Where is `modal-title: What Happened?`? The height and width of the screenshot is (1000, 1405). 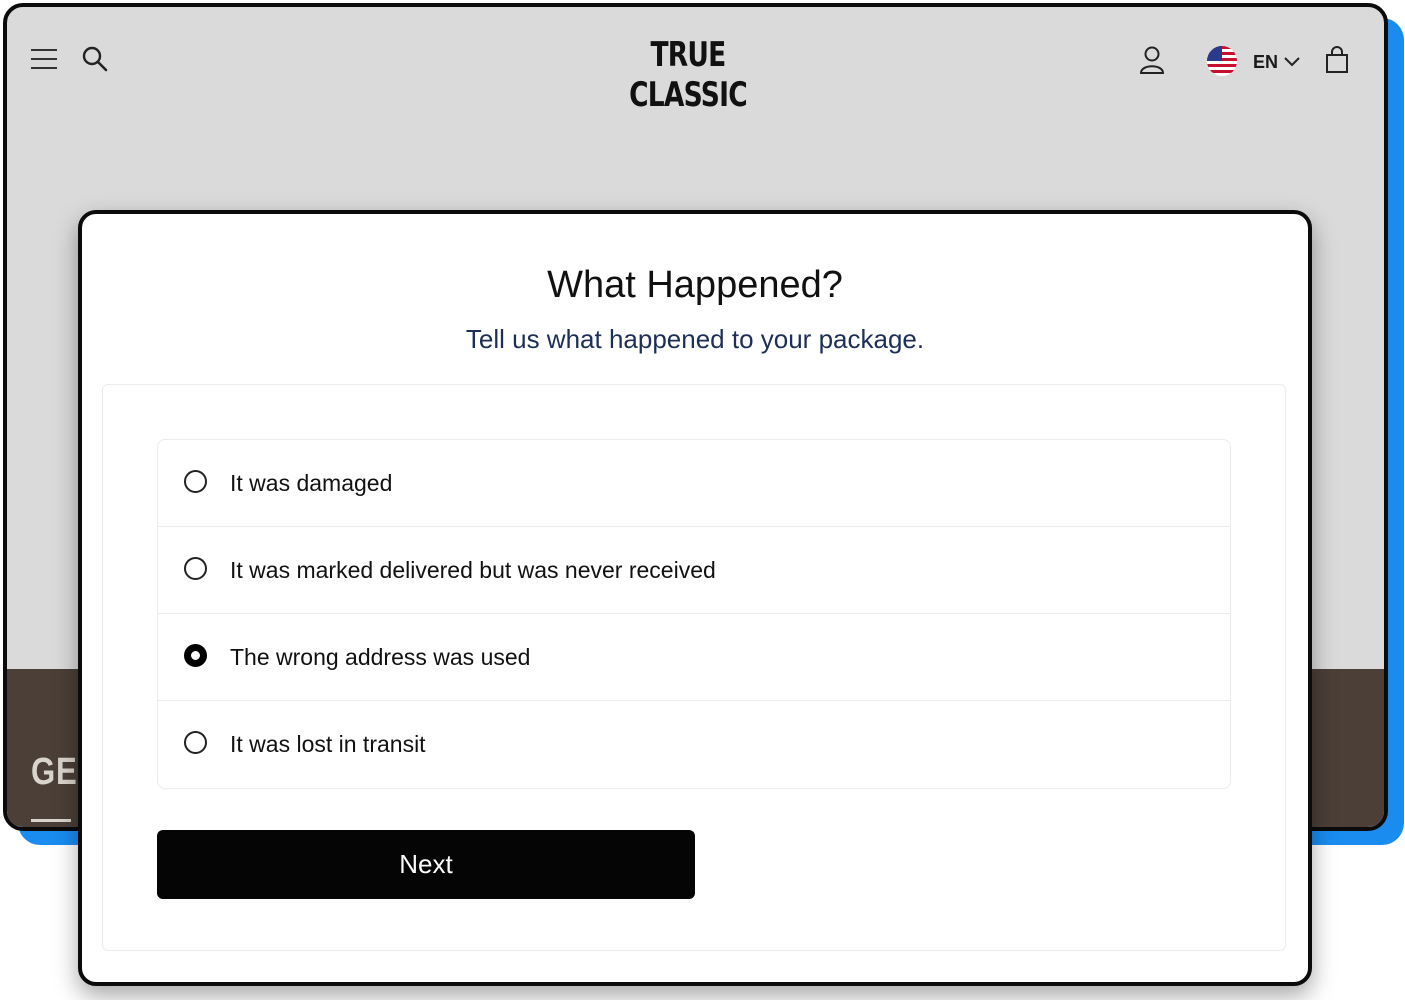
modal-title: What Happened? is located at coordinates (695, 285).